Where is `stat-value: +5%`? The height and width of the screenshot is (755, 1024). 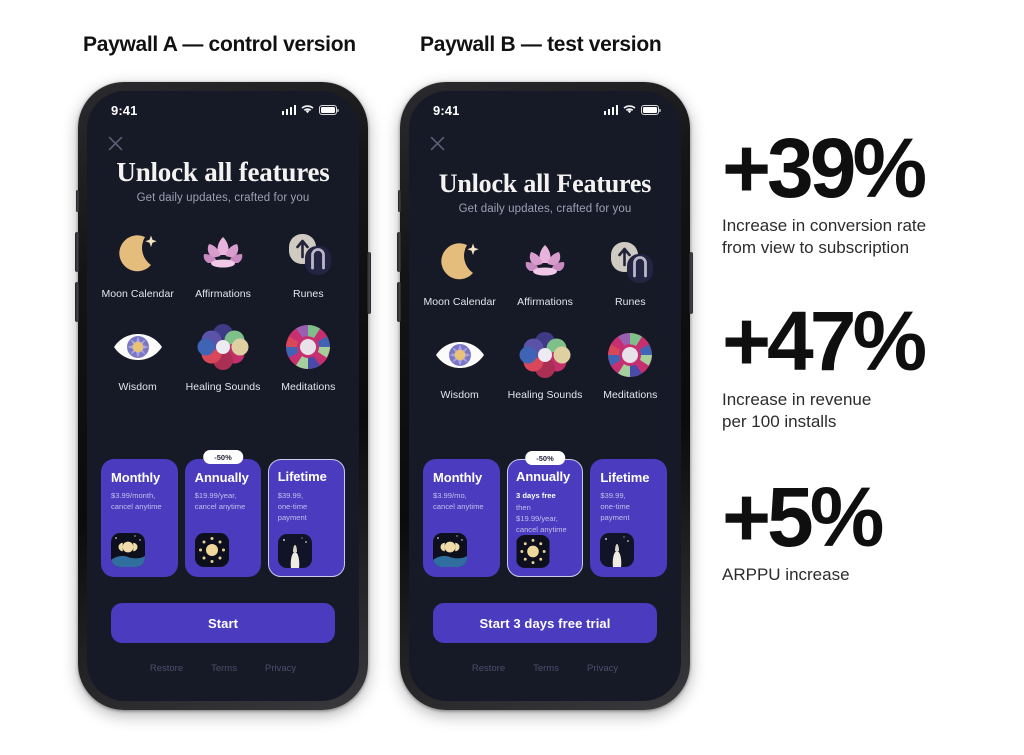
stat-value: +5% is located at coordinates (803, 516).